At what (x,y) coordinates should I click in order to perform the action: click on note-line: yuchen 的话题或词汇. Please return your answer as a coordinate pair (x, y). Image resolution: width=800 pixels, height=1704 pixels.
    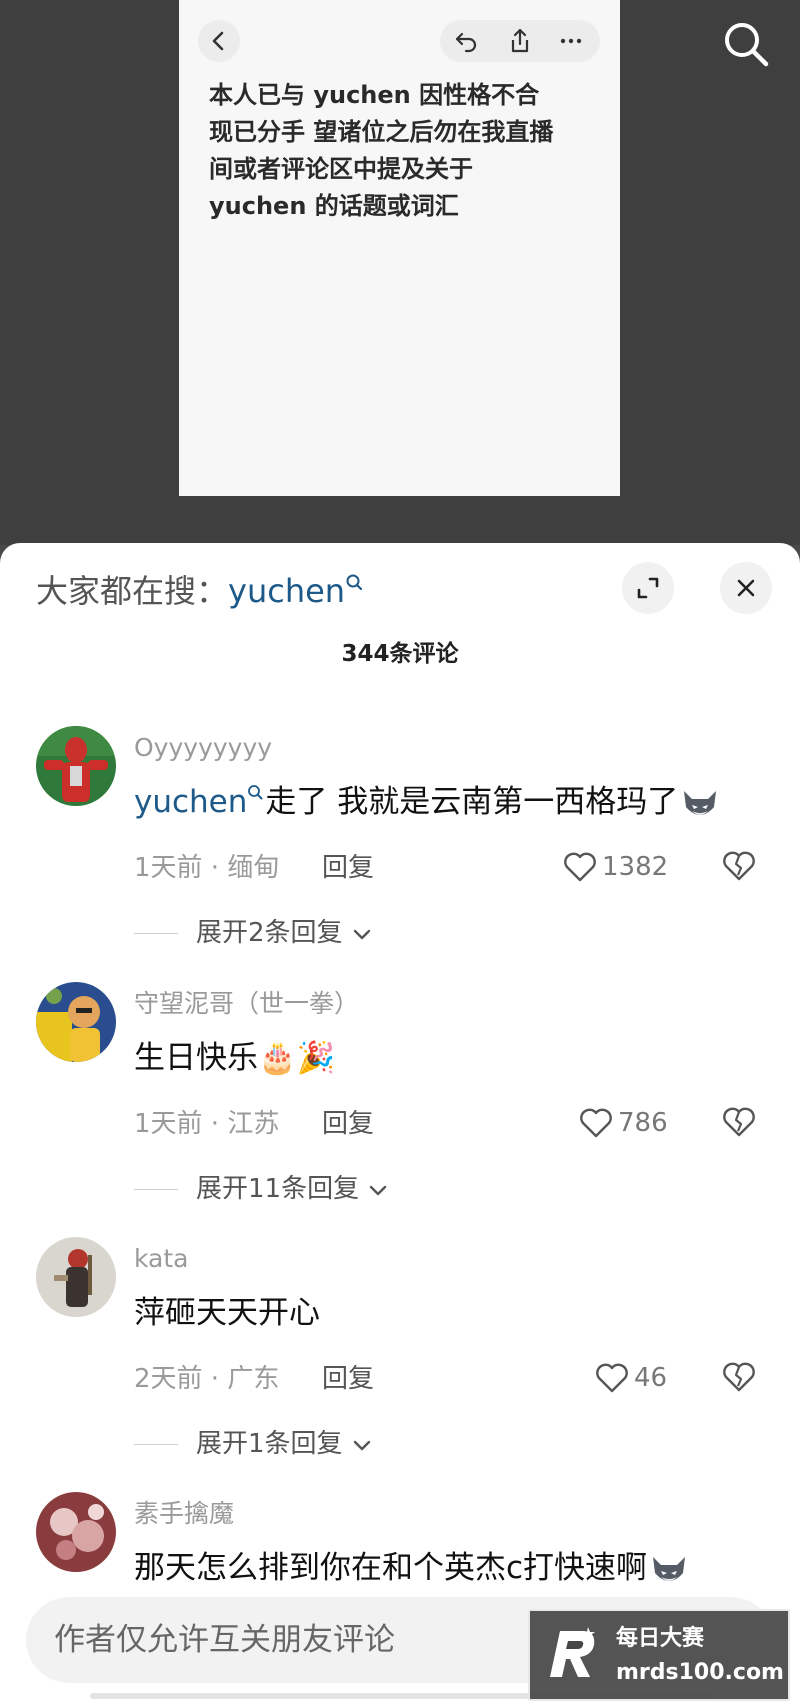
    Looking at the image, I should click on (334, 206).